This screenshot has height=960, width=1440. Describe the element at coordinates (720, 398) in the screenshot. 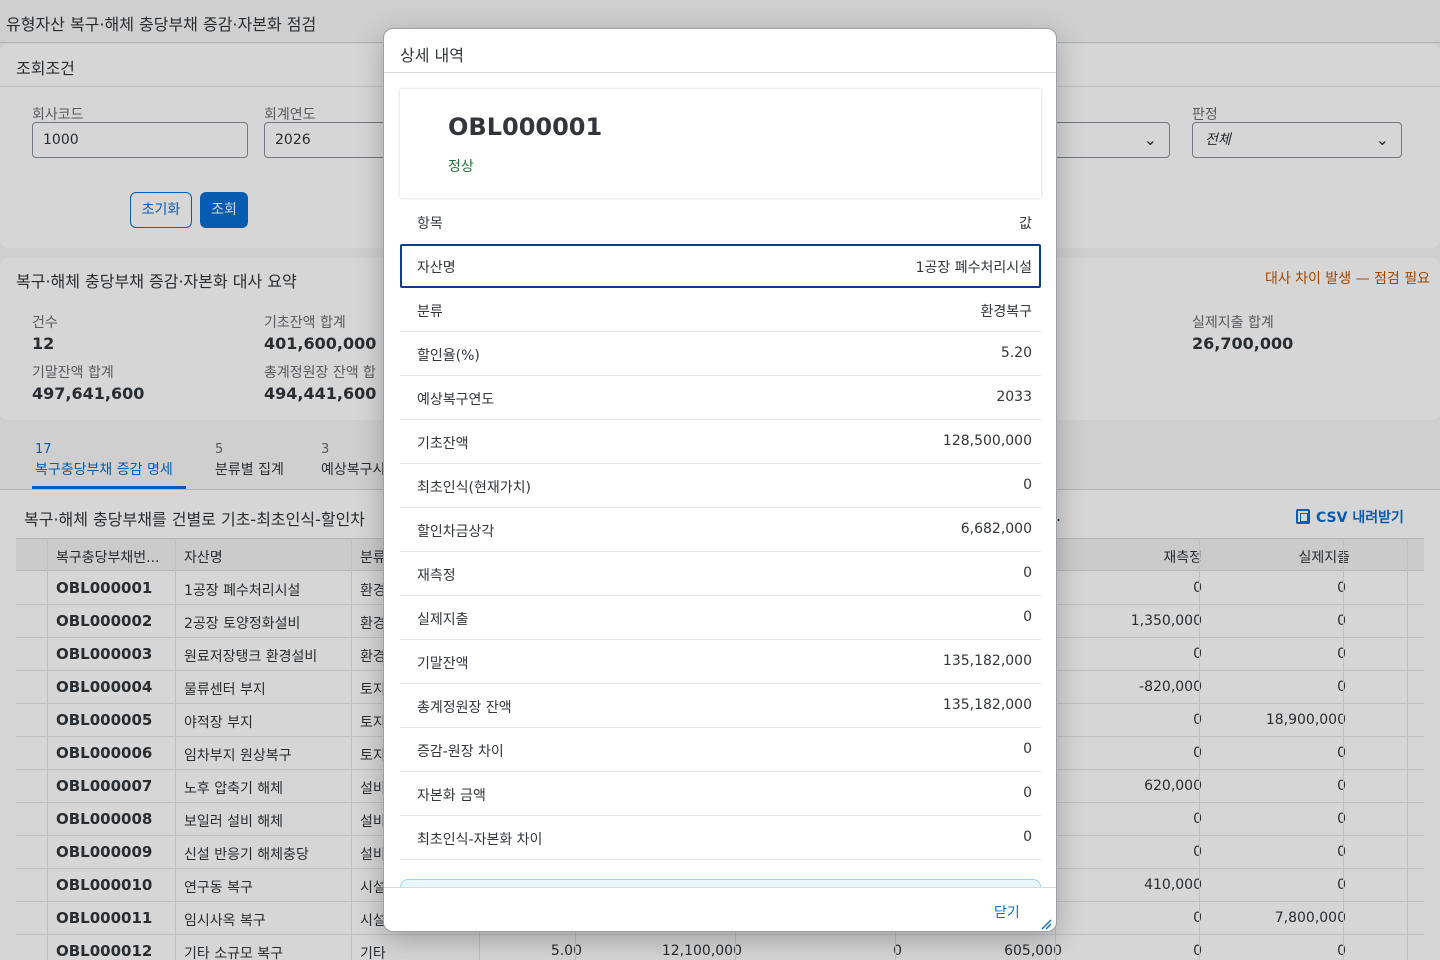

I see `detail-row: 예상복구연도 2033` at that location.